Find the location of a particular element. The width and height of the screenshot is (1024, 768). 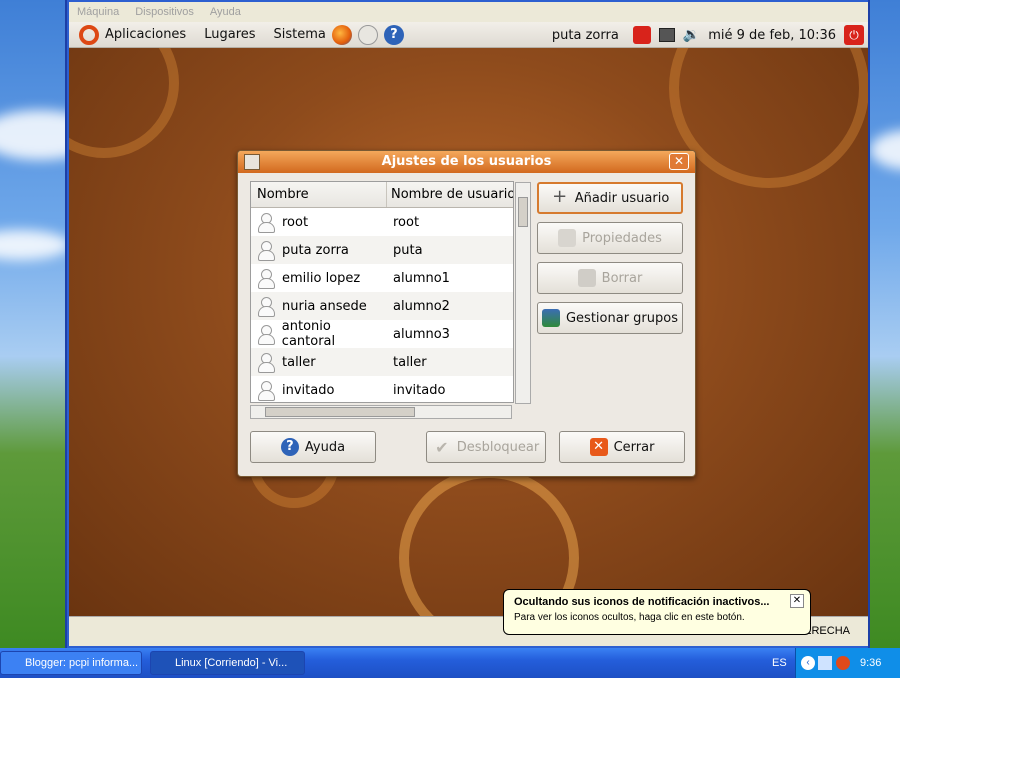

session-user: puta zorra is located at coordinates (585, 35).